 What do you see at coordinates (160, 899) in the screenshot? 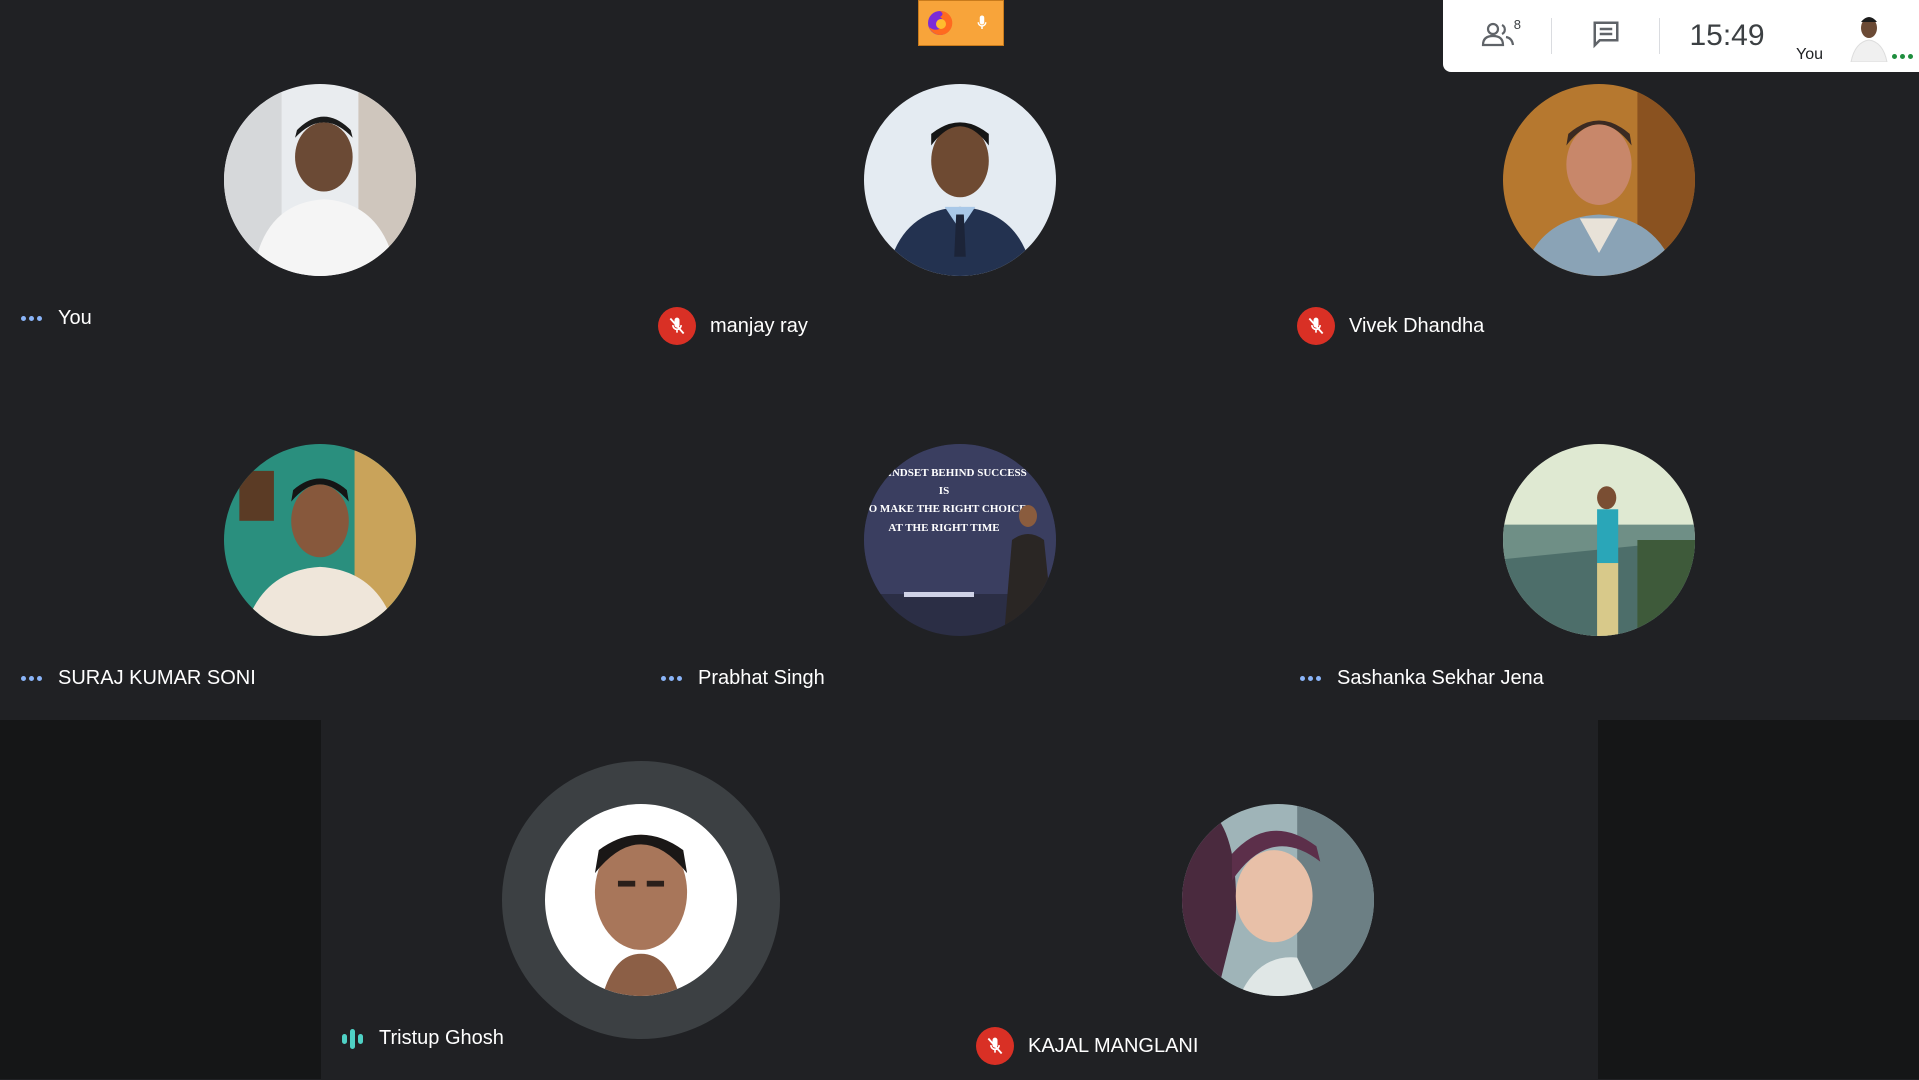
I see `bottom-left-empty-area` at bounding box center [160, 899].